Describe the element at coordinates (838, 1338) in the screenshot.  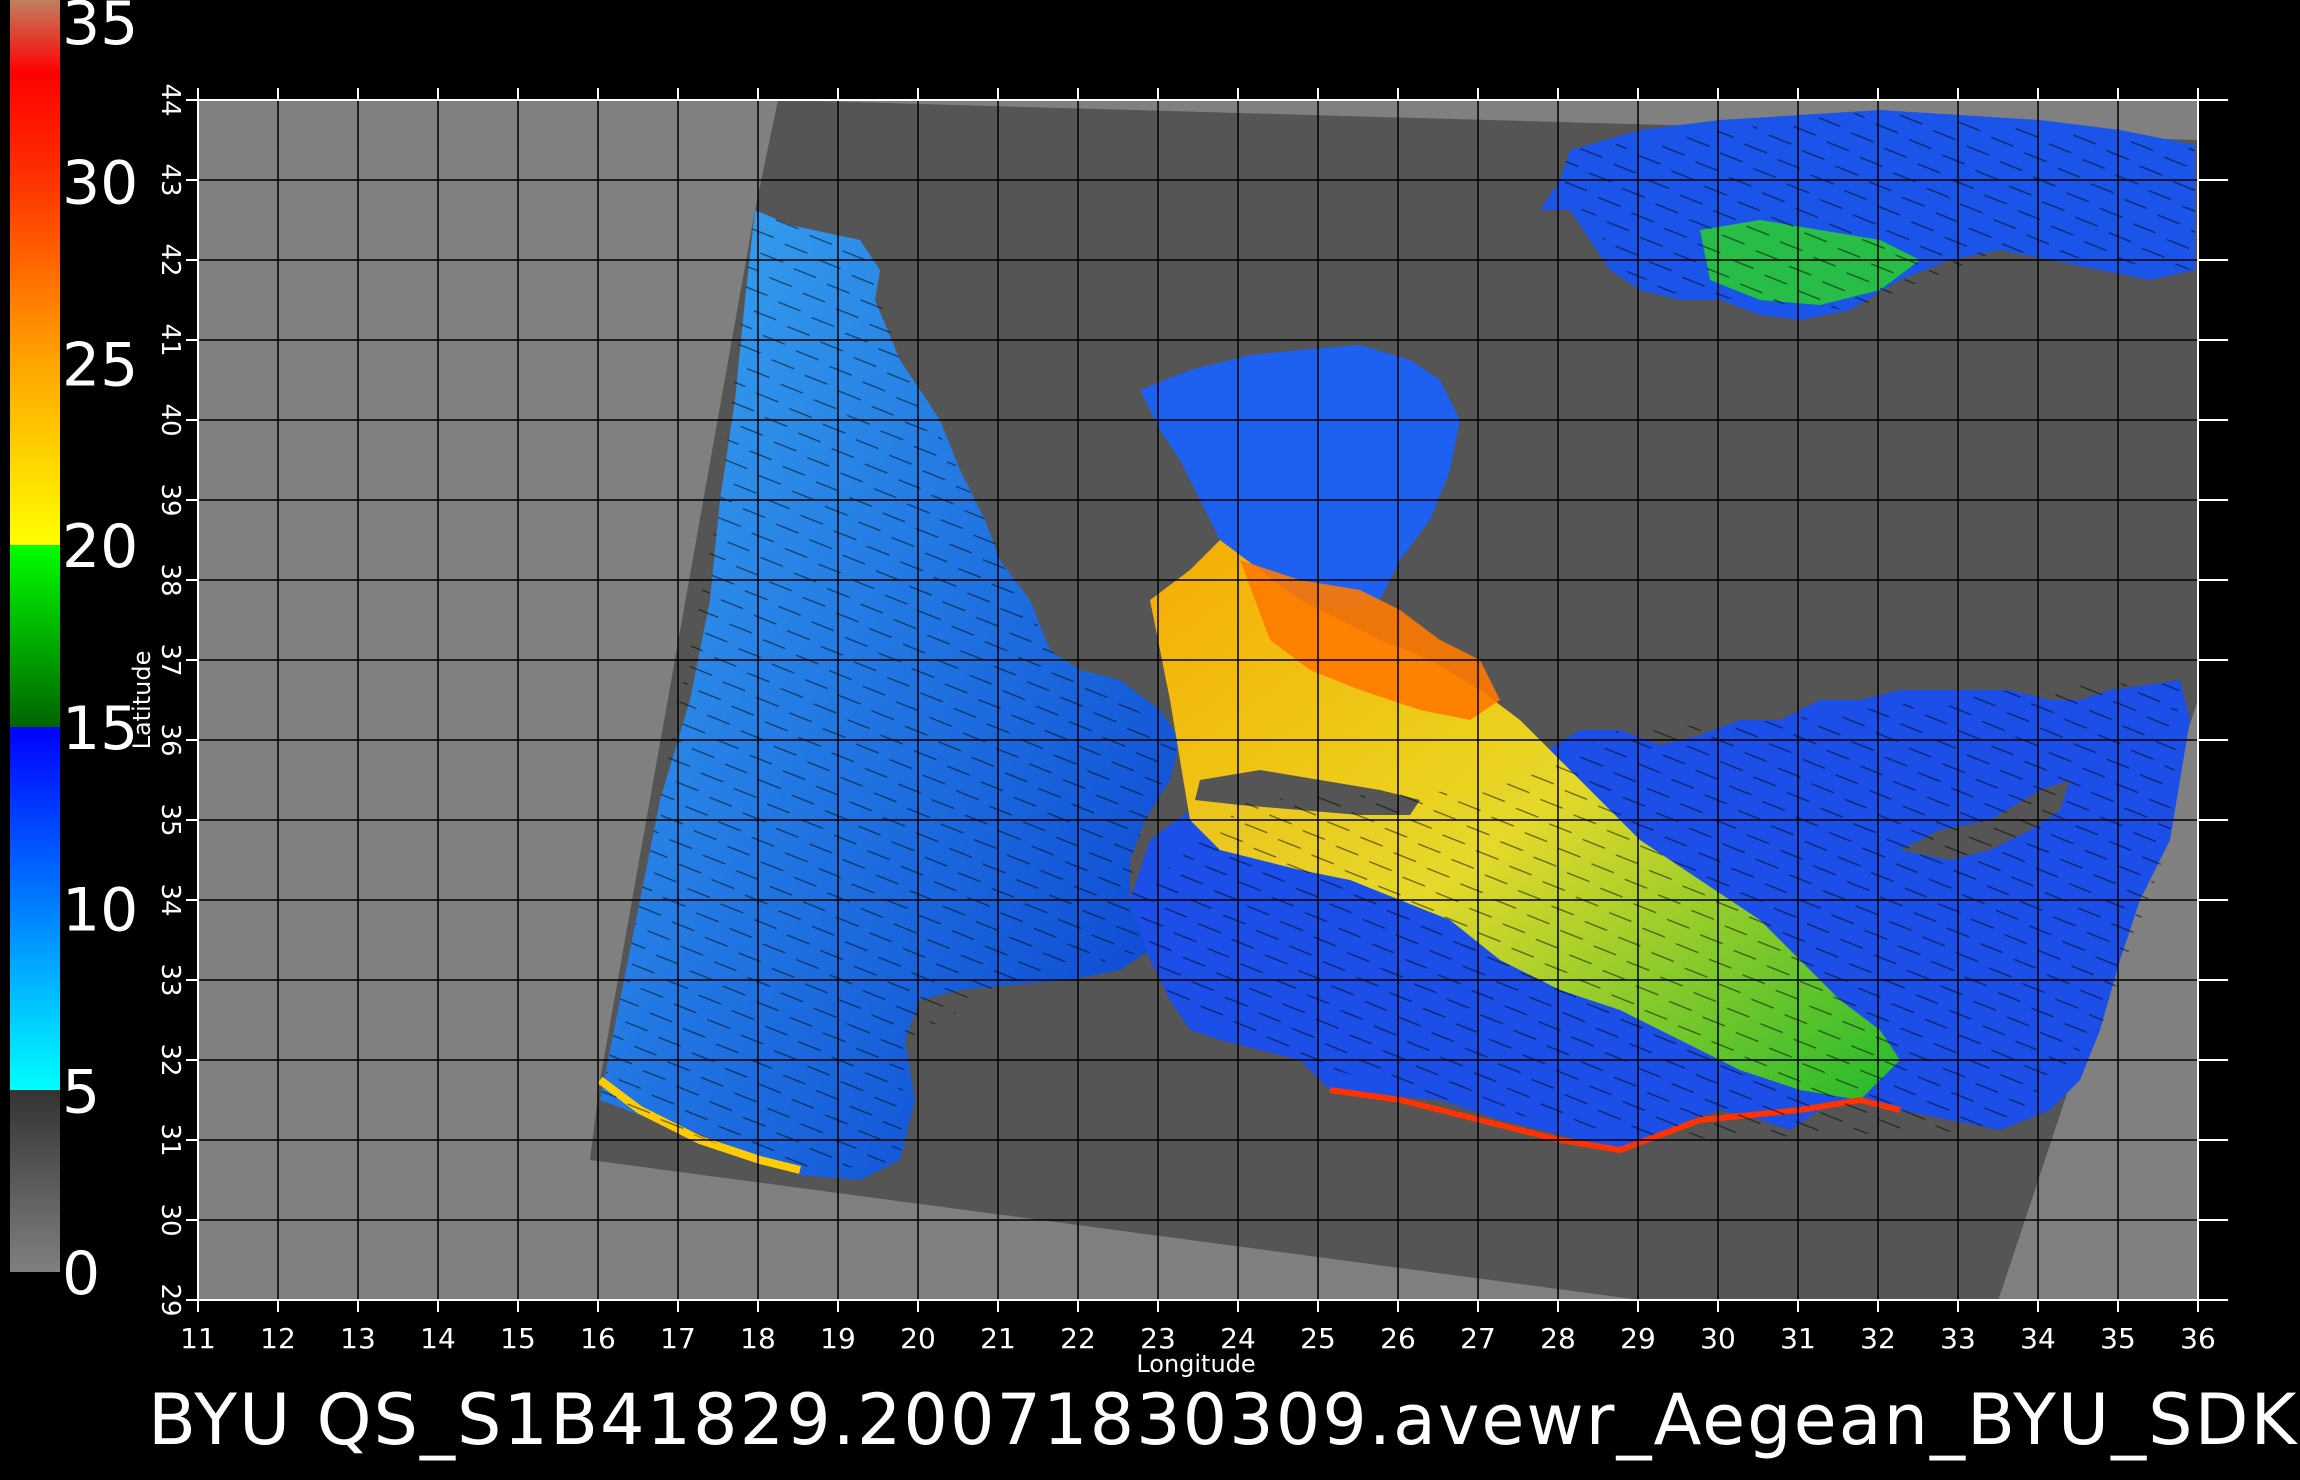
I see `x-tick-label: 19` at that location.